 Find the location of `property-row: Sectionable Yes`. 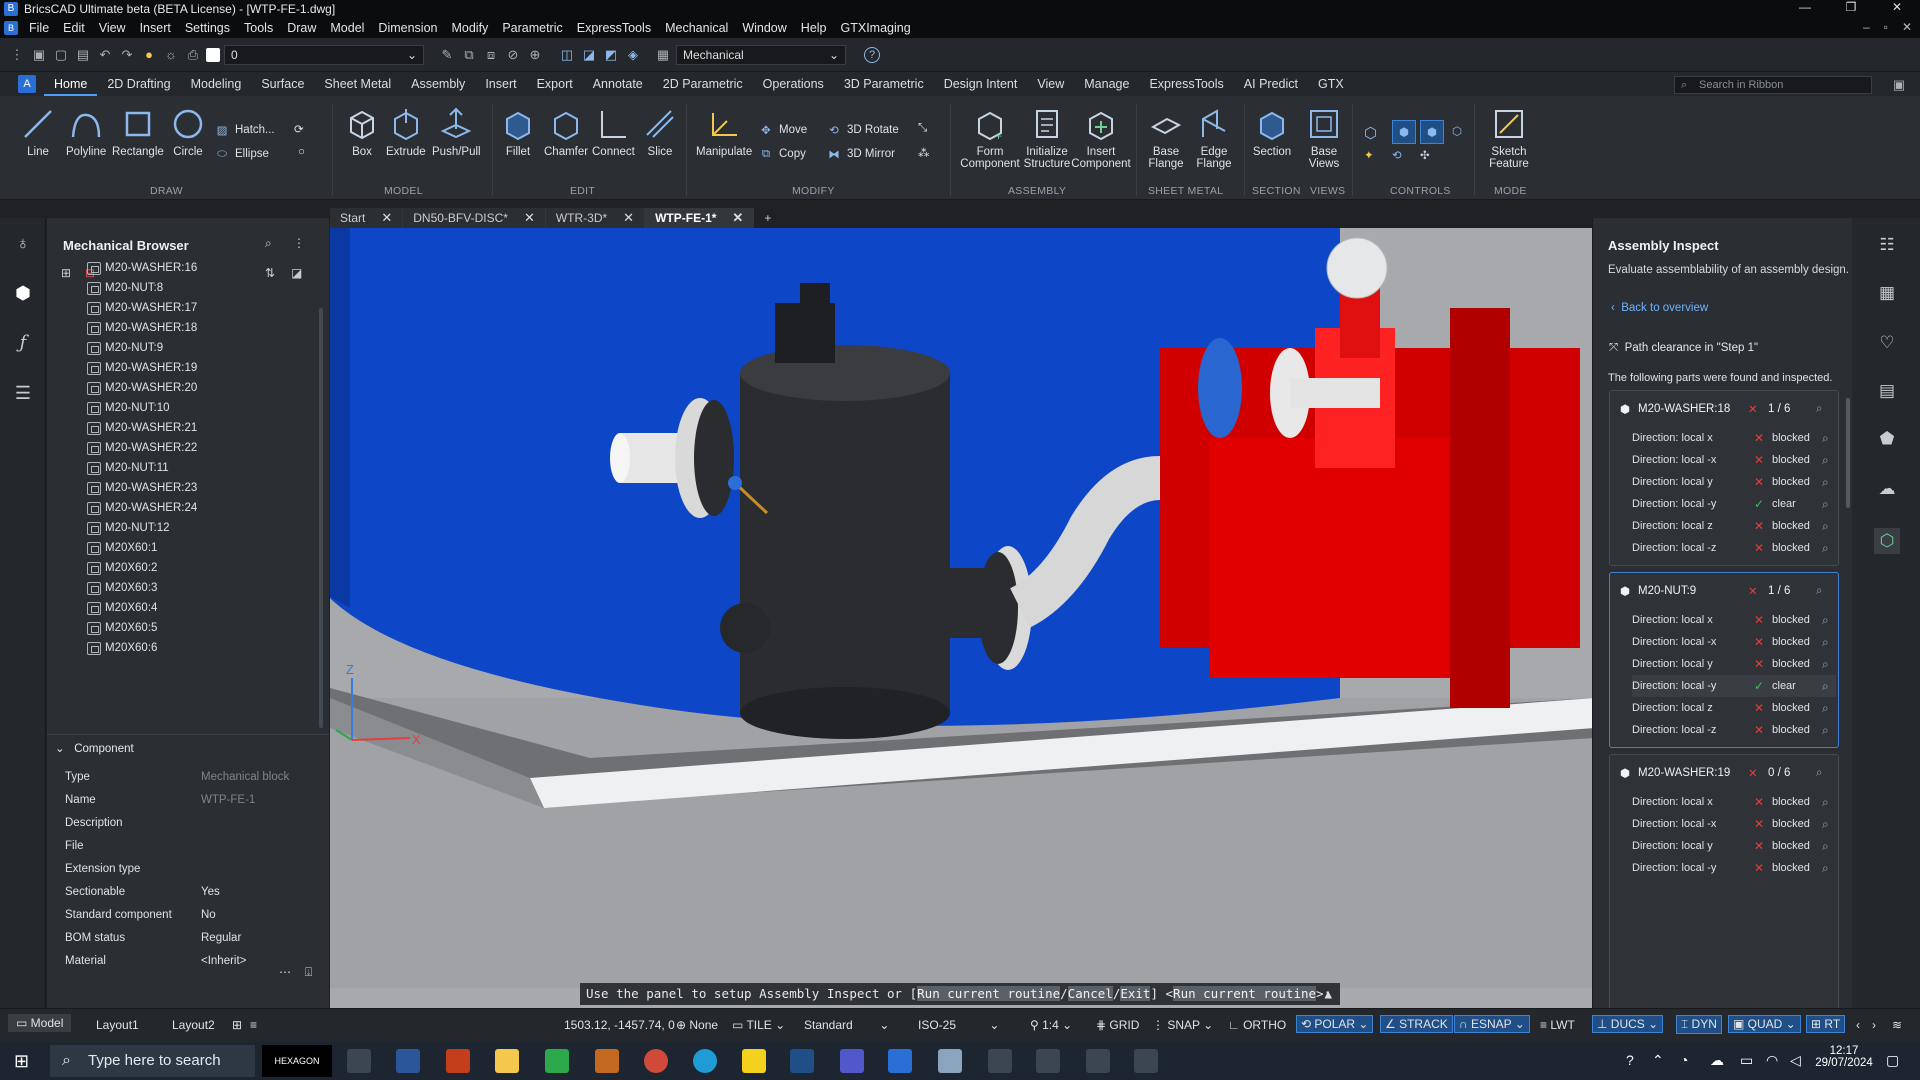

property-row: Sectionable Yes is located at coordinates (195, 891).